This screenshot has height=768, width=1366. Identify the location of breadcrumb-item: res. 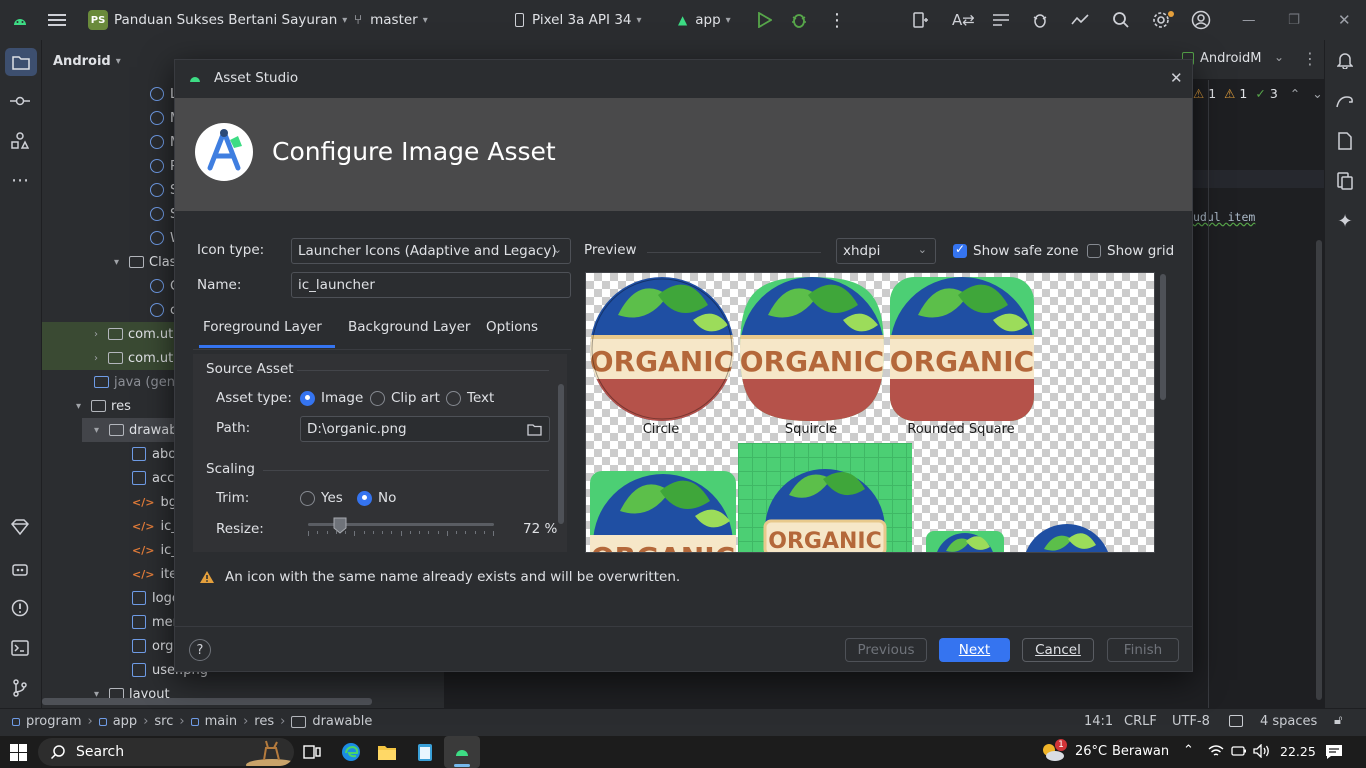
(264, 721).